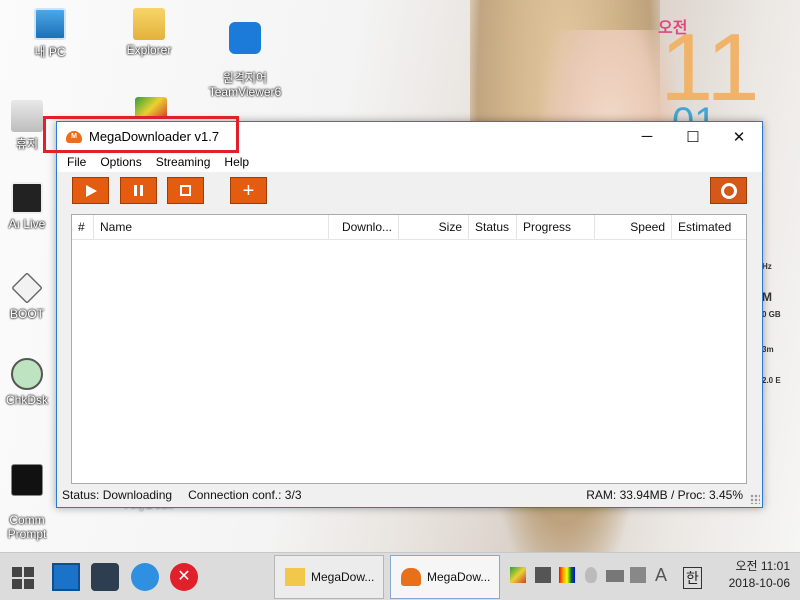 This screenshot has width=800, height=600. Describe the element at coordinates (693, 136) in the screenshot. I see `maximize-button: ☐` at that location.